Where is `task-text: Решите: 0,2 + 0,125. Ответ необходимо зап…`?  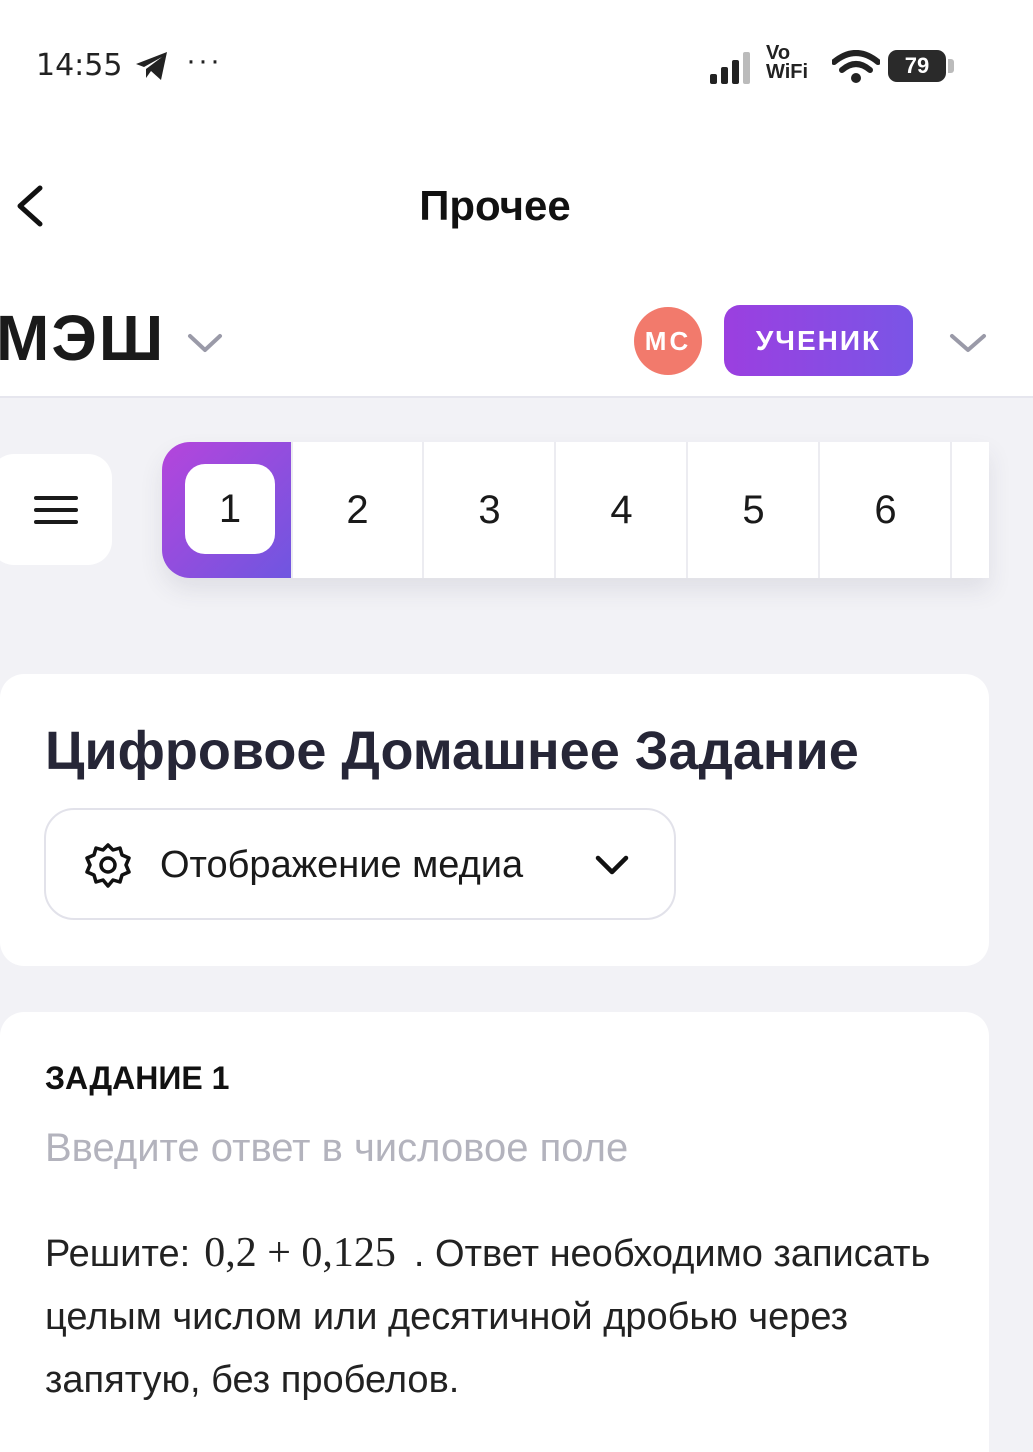 task-text: Решите: 0,2 + 0,125. Ответ необходимо зап… is located at coordinates (505, 1317).